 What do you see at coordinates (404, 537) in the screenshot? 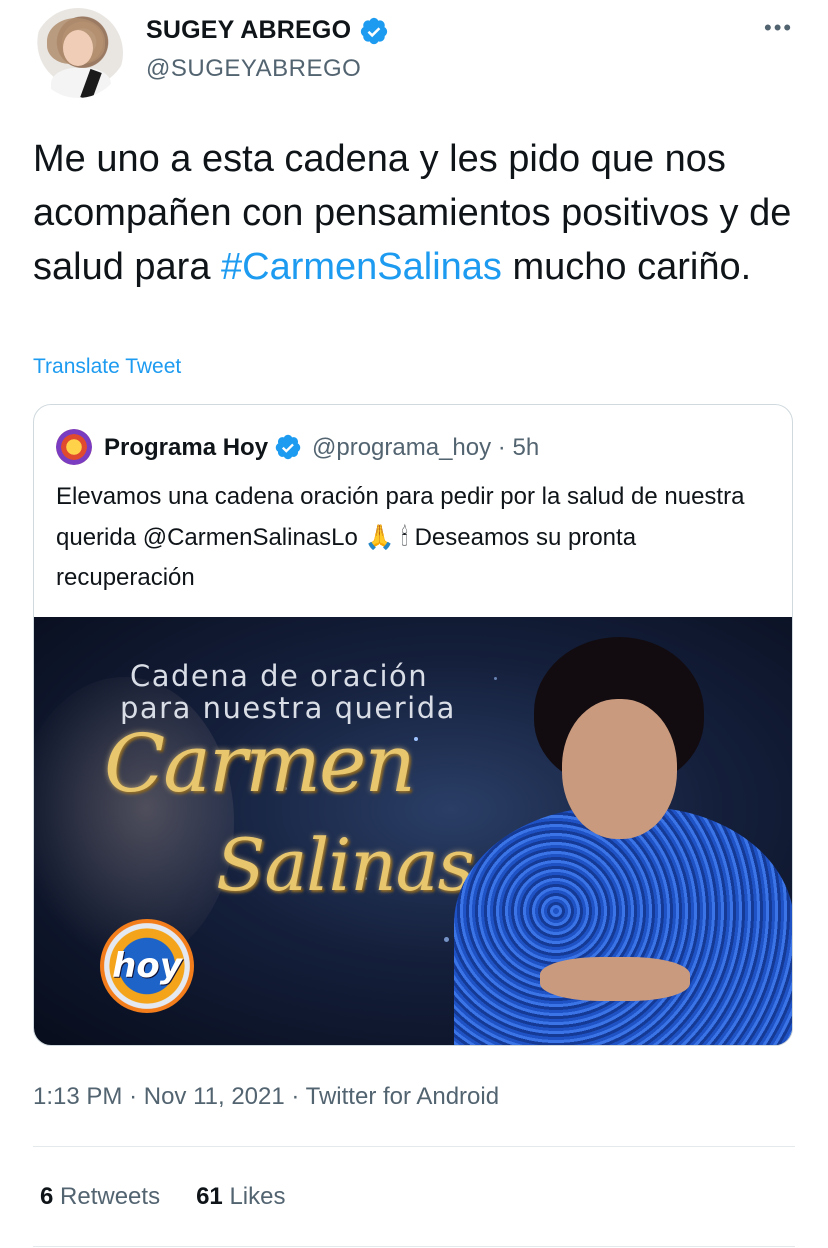
I see `candle-icon: 🕯` at bounding box center [404, 537].